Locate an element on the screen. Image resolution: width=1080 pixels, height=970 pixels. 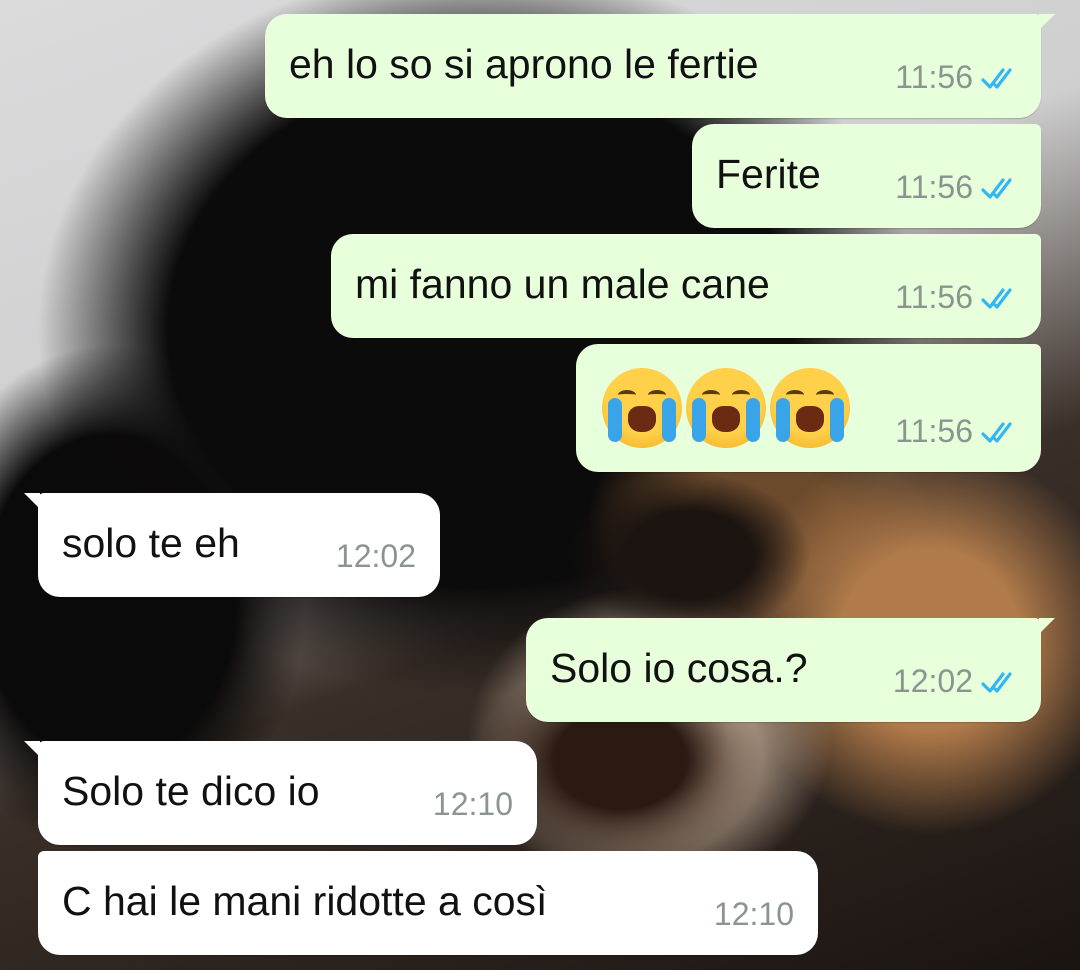
message-text: Solo io cosa.? is located at coordinates (679, 668).